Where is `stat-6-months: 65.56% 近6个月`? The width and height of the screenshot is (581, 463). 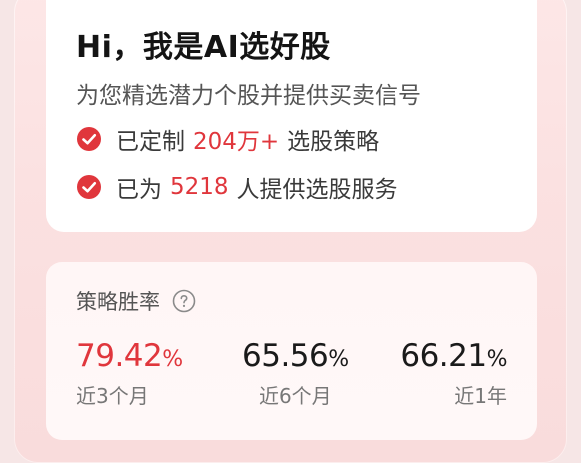 stat-6-months: 65.56% 近6个月 is located at coordinates (295, 373).